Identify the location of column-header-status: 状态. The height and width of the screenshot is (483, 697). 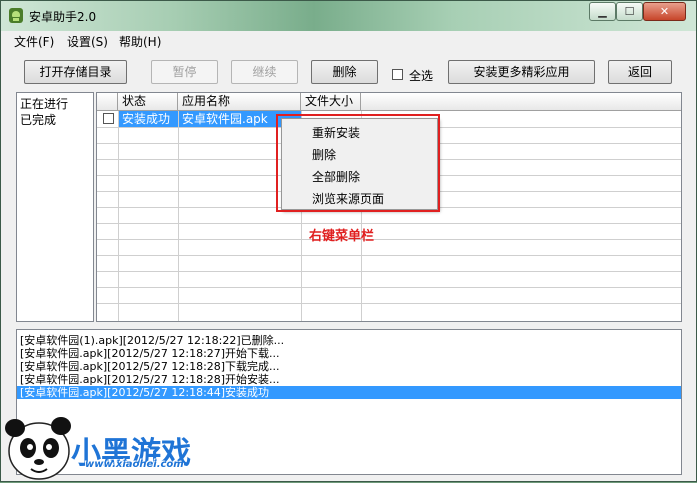
(148, 101).